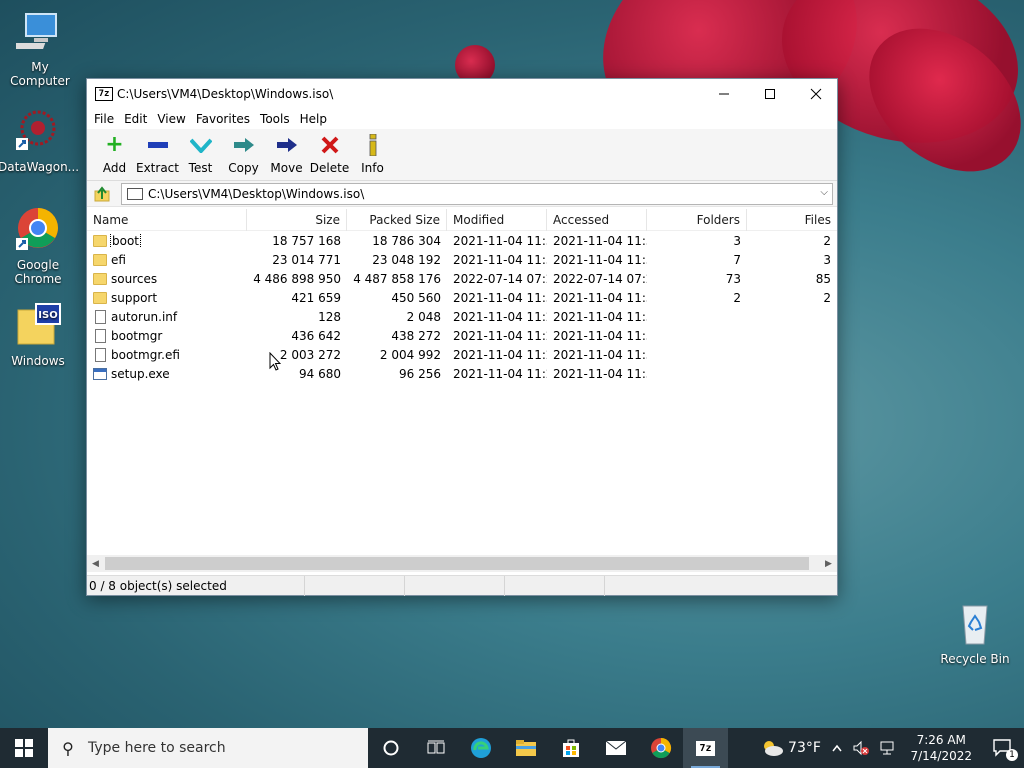 The width and height of the screenshot is (1024, 768). What do you see at coordinates (823, 278) in the screenshot?
I see `cell-files: 85` at bounding box center [823, 278].